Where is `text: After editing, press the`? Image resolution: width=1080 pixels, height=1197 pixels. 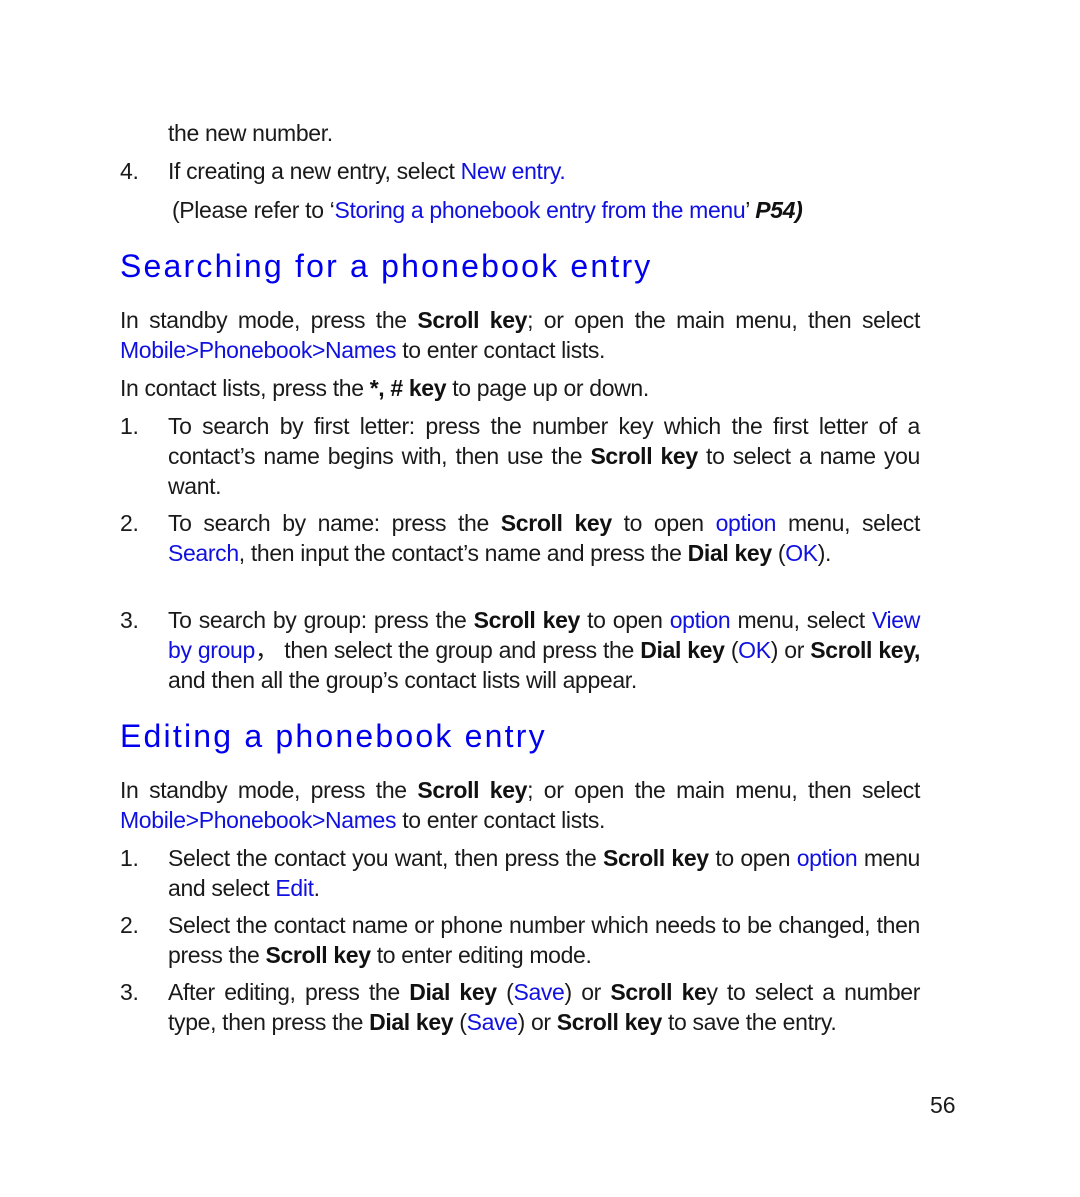
text: After editing, press the is located at coordinates (289, 992).